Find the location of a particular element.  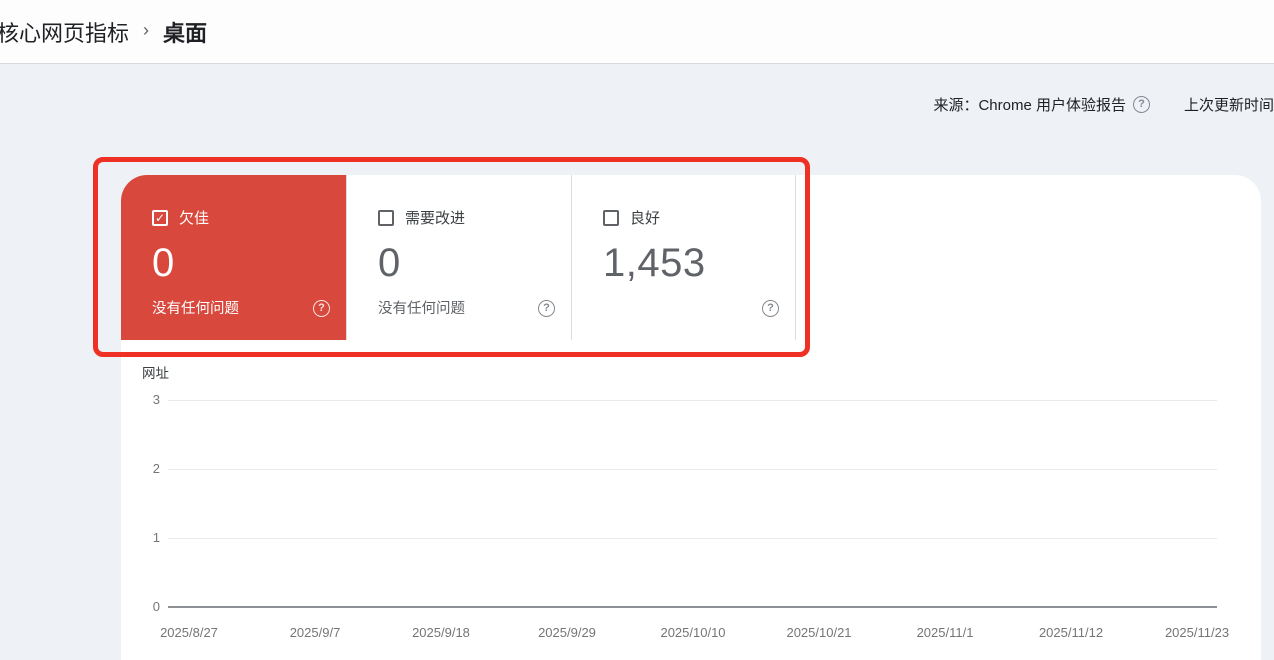

breadcrumb-core-web-vitals: 核心网页指标 is located at coordinates (64, 32).